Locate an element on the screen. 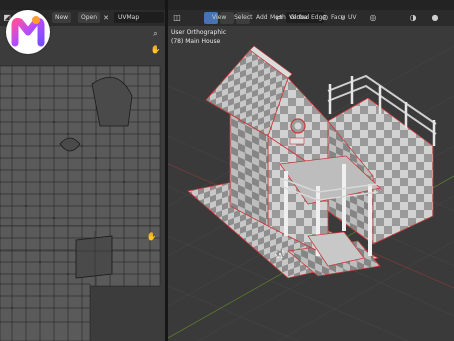 This screenshot has height=341, width=454. logo is located at coordinates (28, 32).